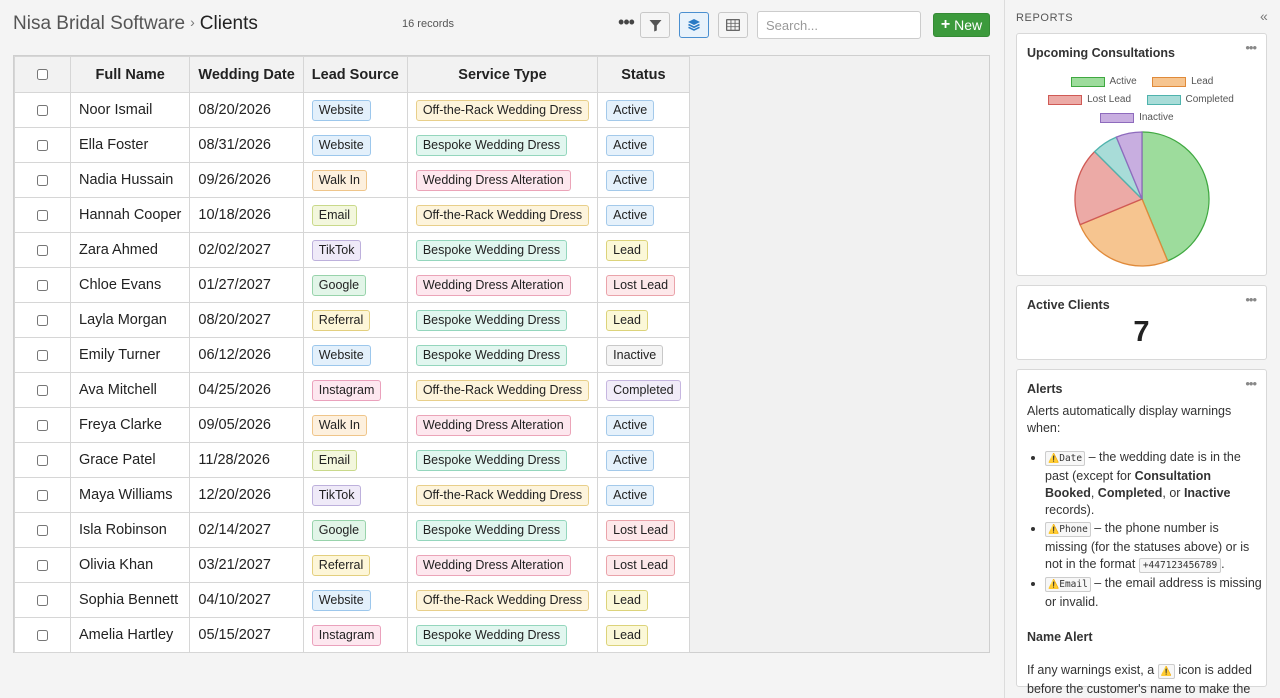  I want to click on client-name-cell: Sophia Bennett, so click(130, 600).